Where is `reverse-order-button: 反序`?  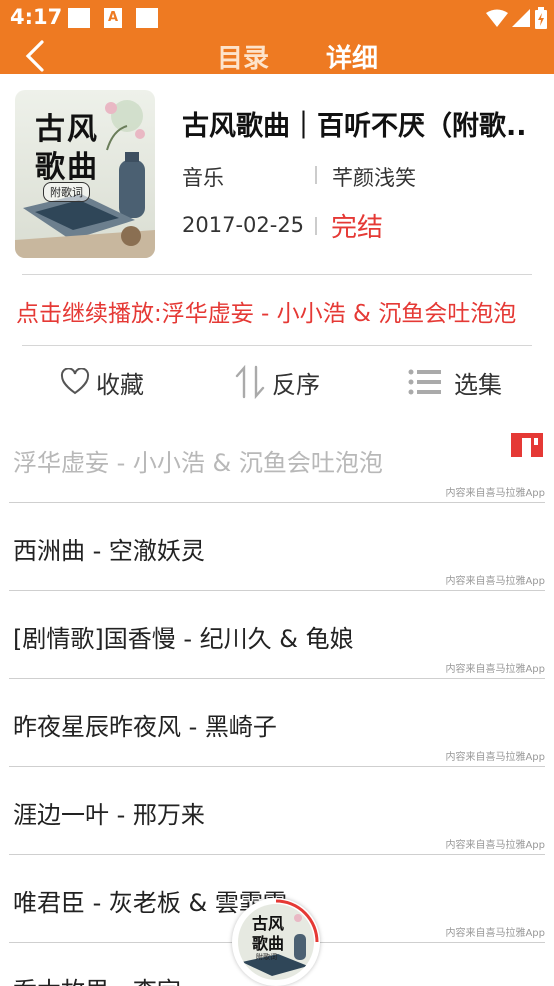
reverse-order-button: 反序 is located at coordinates (277, 382).